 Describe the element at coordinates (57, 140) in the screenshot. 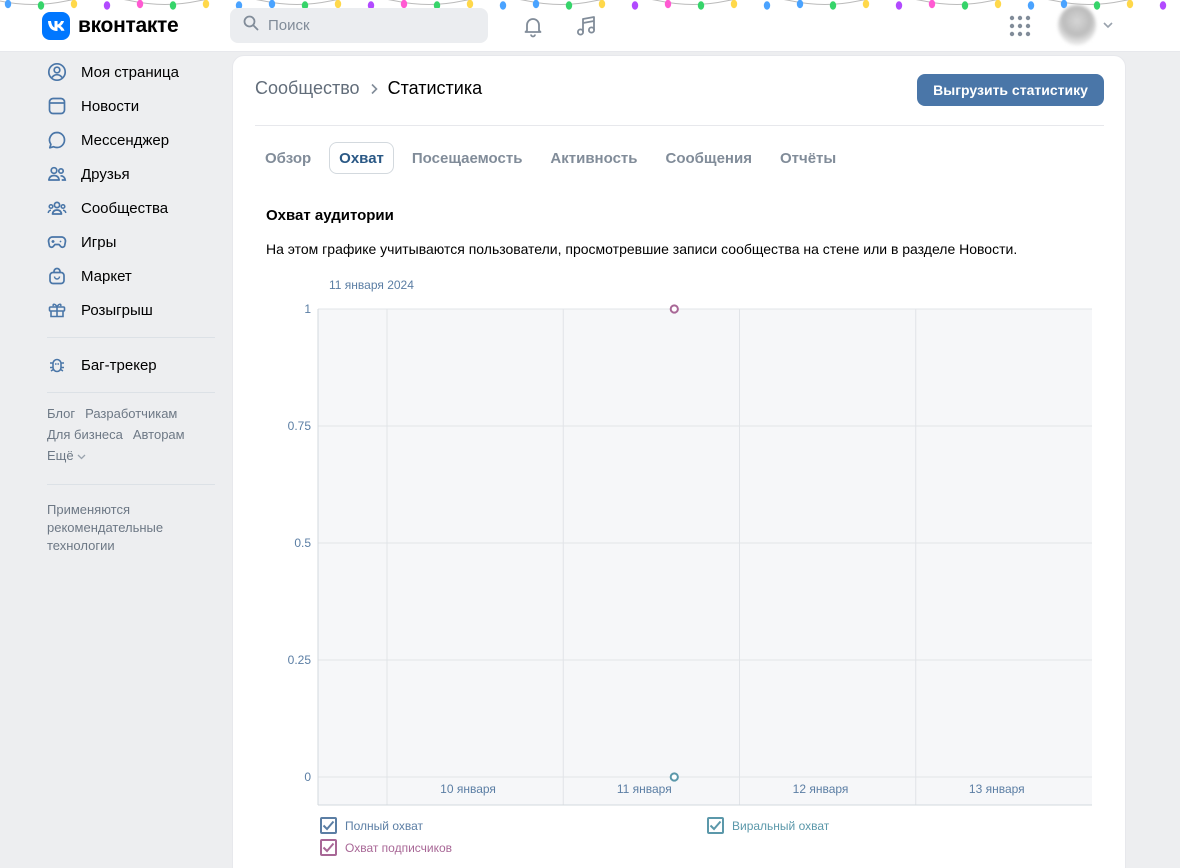

I see `message-icon` at that location.